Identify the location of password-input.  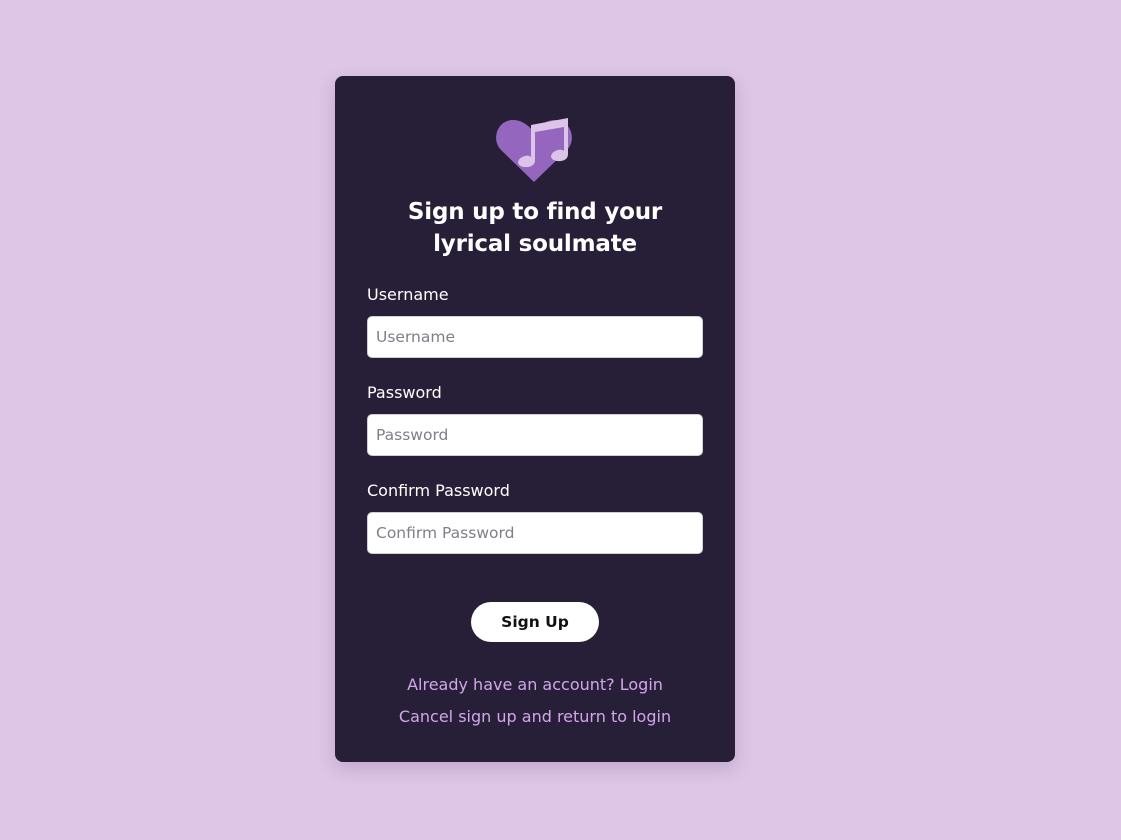
(535, 435).